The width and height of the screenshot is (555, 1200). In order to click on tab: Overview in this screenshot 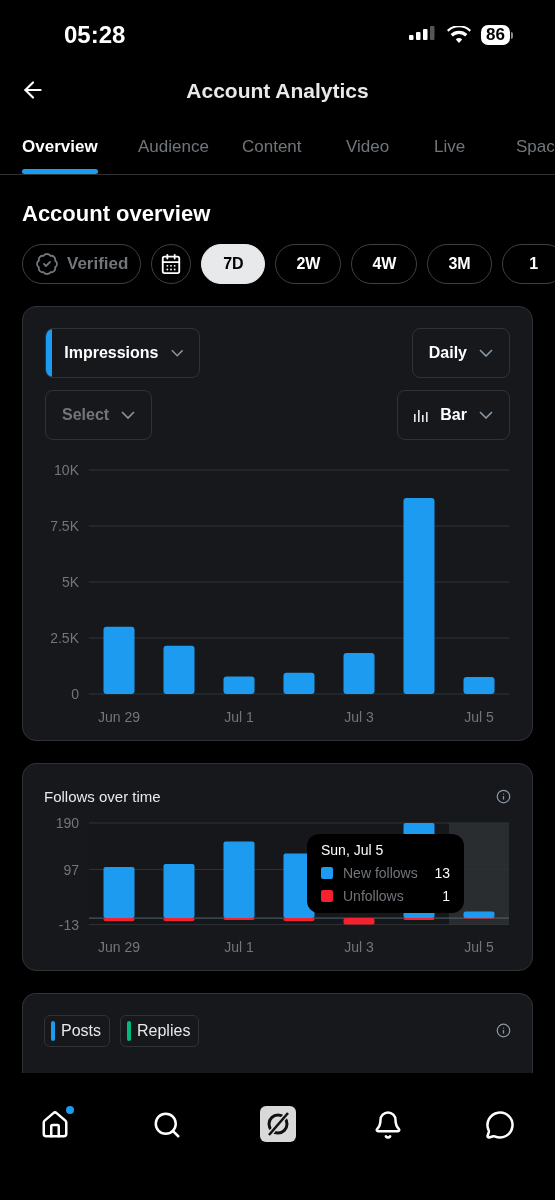, I will do `click(80, 151)`.